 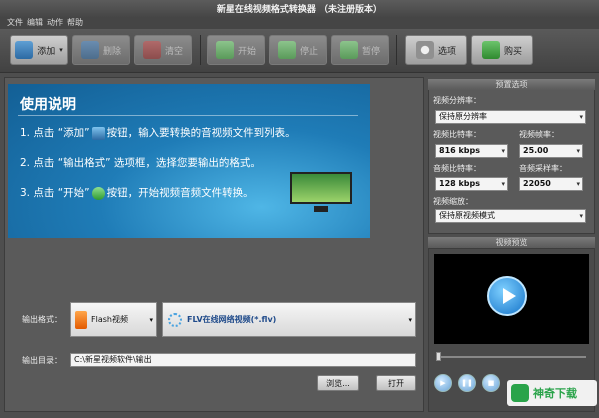 What do you see at coordinates (510, 216) in the screenshot?
I see `scale-select: 保持原视频模式 ▾` at bounding box center [510, 216].